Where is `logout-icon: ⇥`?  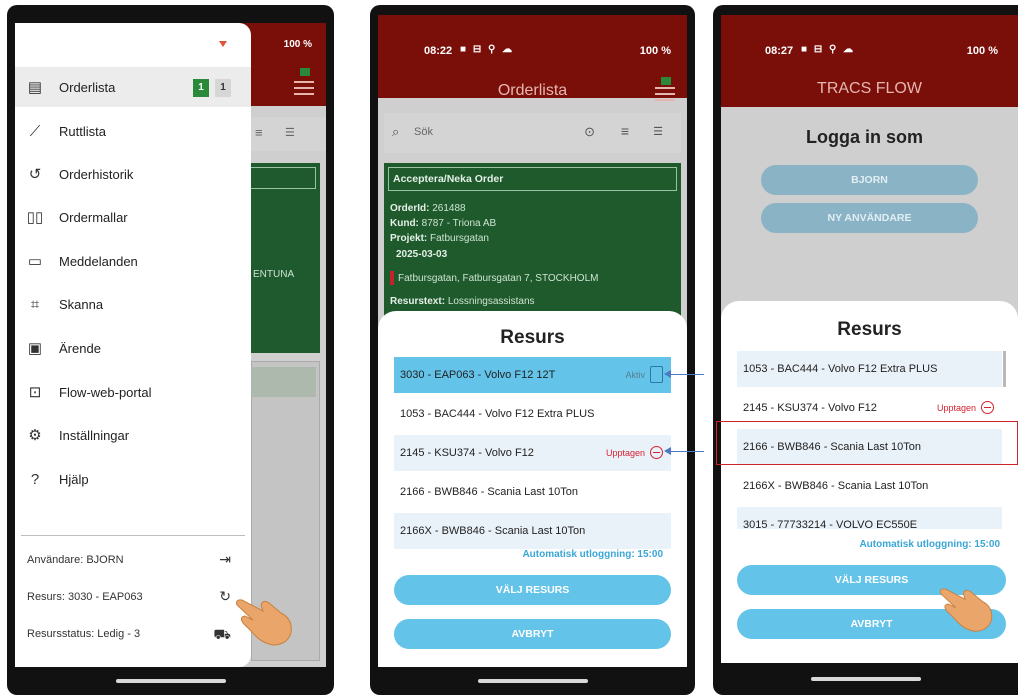 logout-icon: ⇥ is located at coordinates (225, 559).